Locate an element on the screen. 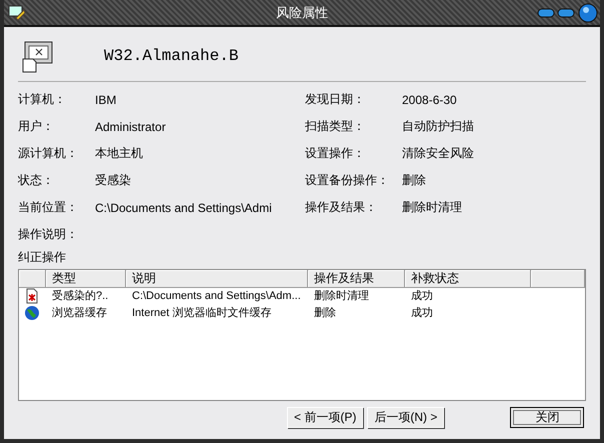 The height and width of the screenshot is (443, 604). column-header: 操作及结果 is located at coordinates (356, 279).